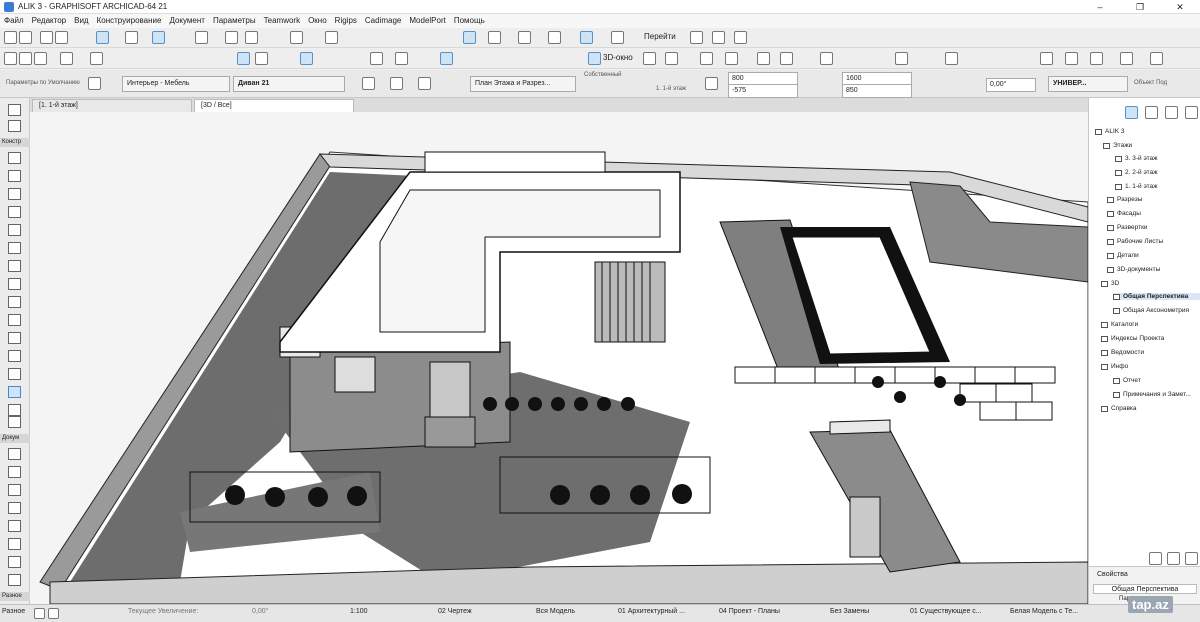  What do you see at coordinates (1136, 172) in the screenshot?
I see `nav-story-2: 2. 2-й этаж` at bounding box center [1136, 172].